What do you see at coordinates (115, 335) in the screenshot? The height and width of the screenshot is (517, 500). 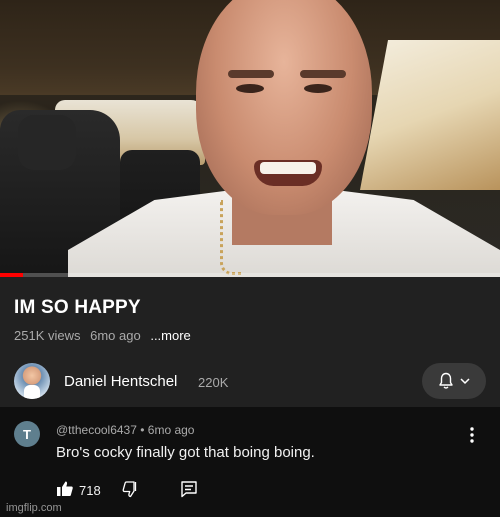 I see `upload-age: 6mo ago` at bounding box center [115, 335].